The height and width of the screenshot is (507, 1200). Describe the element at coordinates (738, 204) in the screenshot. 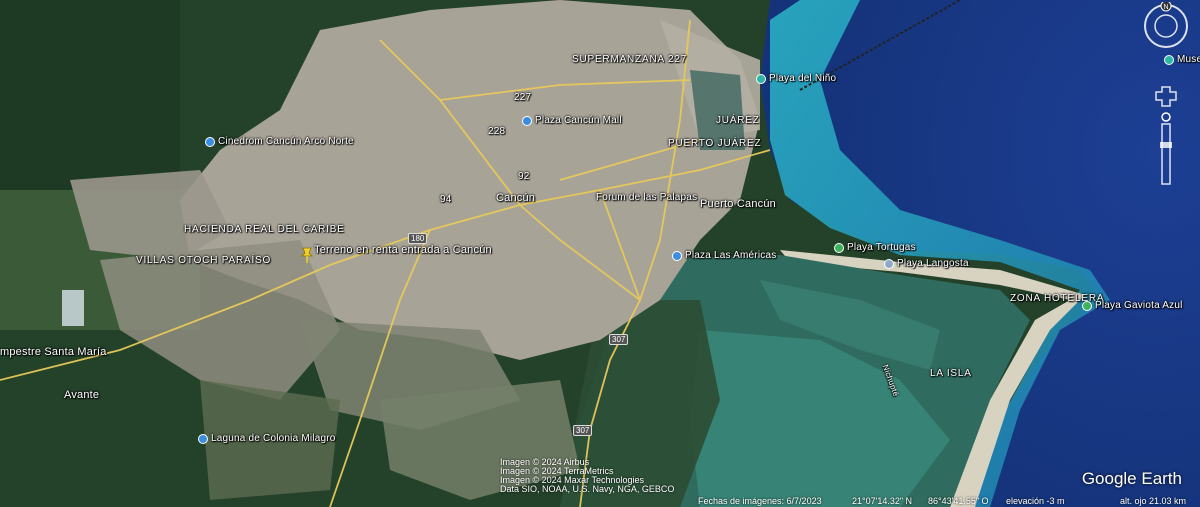

I see `label-puerto-cancun: Puerto Cancún` at that location.